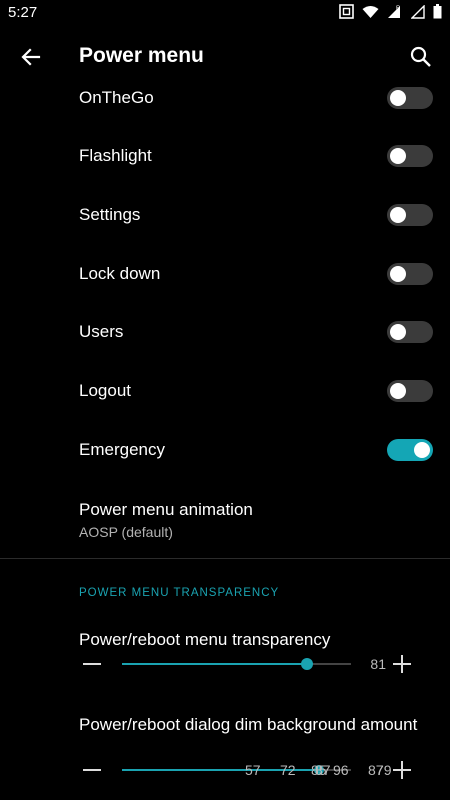  What do you see at coordinates (225, 332) in the screenshot?
I see `toggle-row-users: Users` at bounding box center [225, 332].